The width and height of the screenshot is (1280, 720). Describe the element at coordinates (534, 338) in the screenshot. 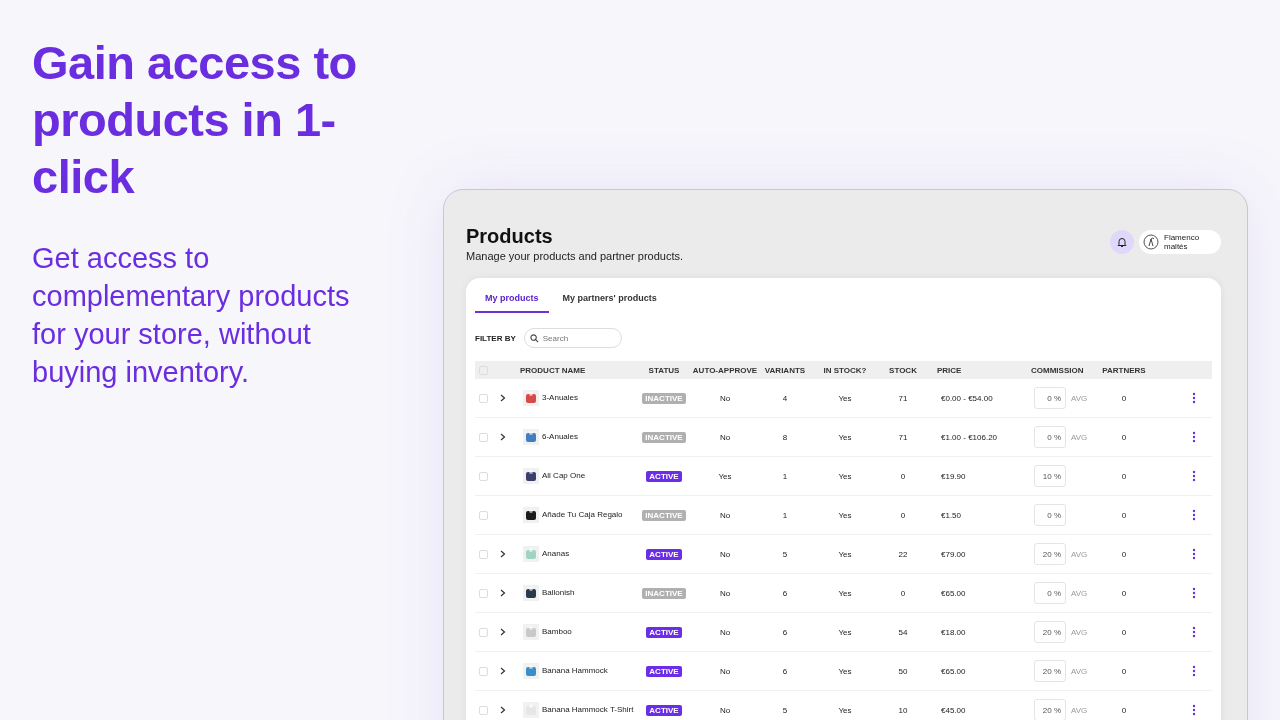

I see `search-icon` at that location.